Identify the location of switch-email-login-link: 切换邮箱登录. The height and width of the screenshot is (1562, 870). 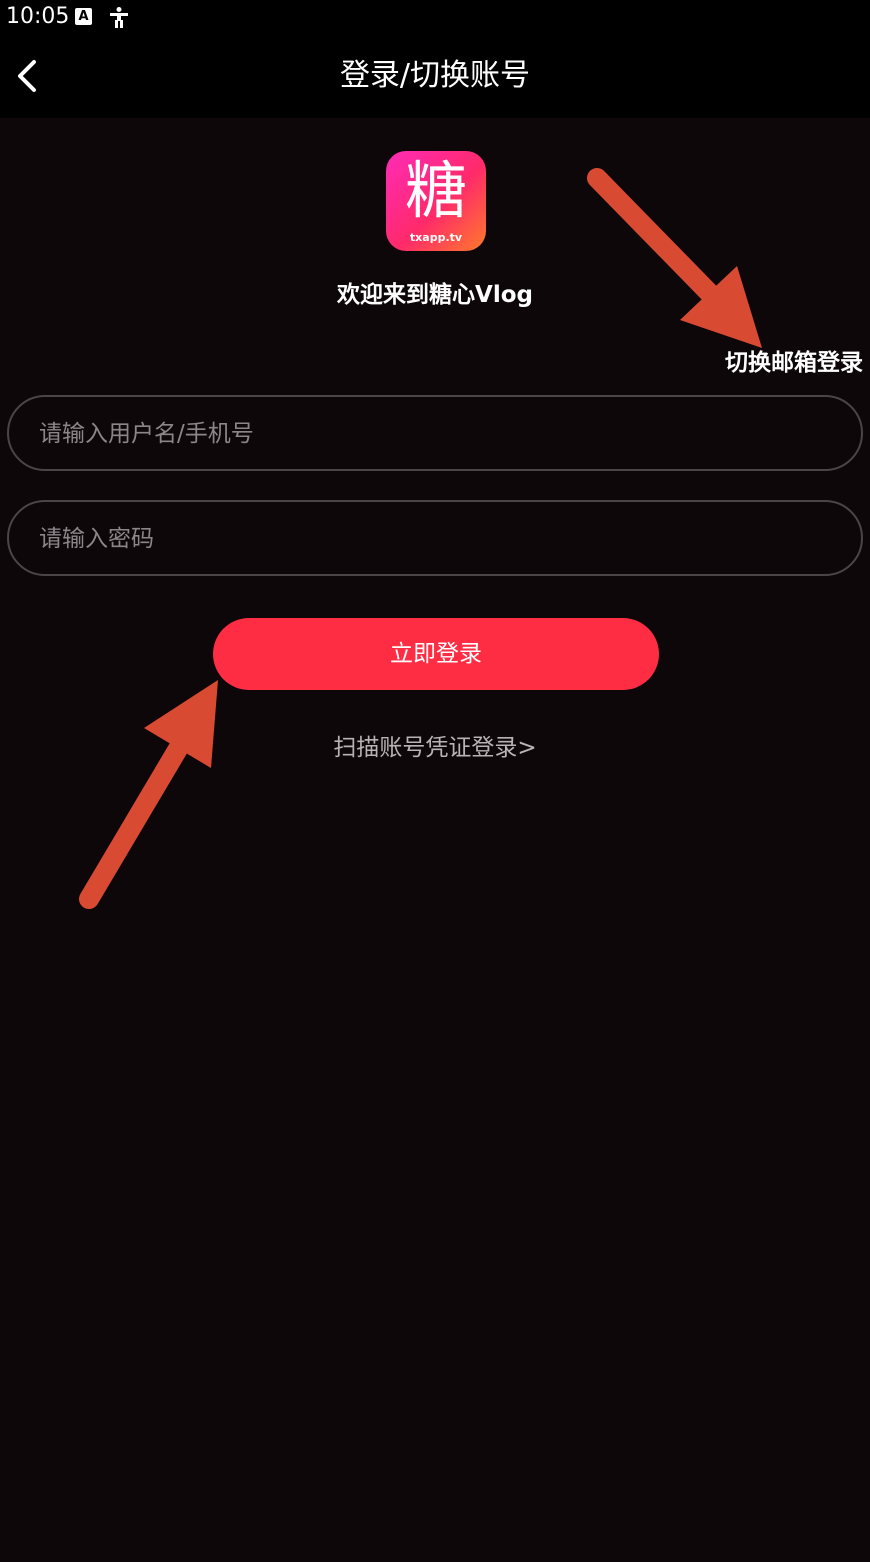
(794, 360).